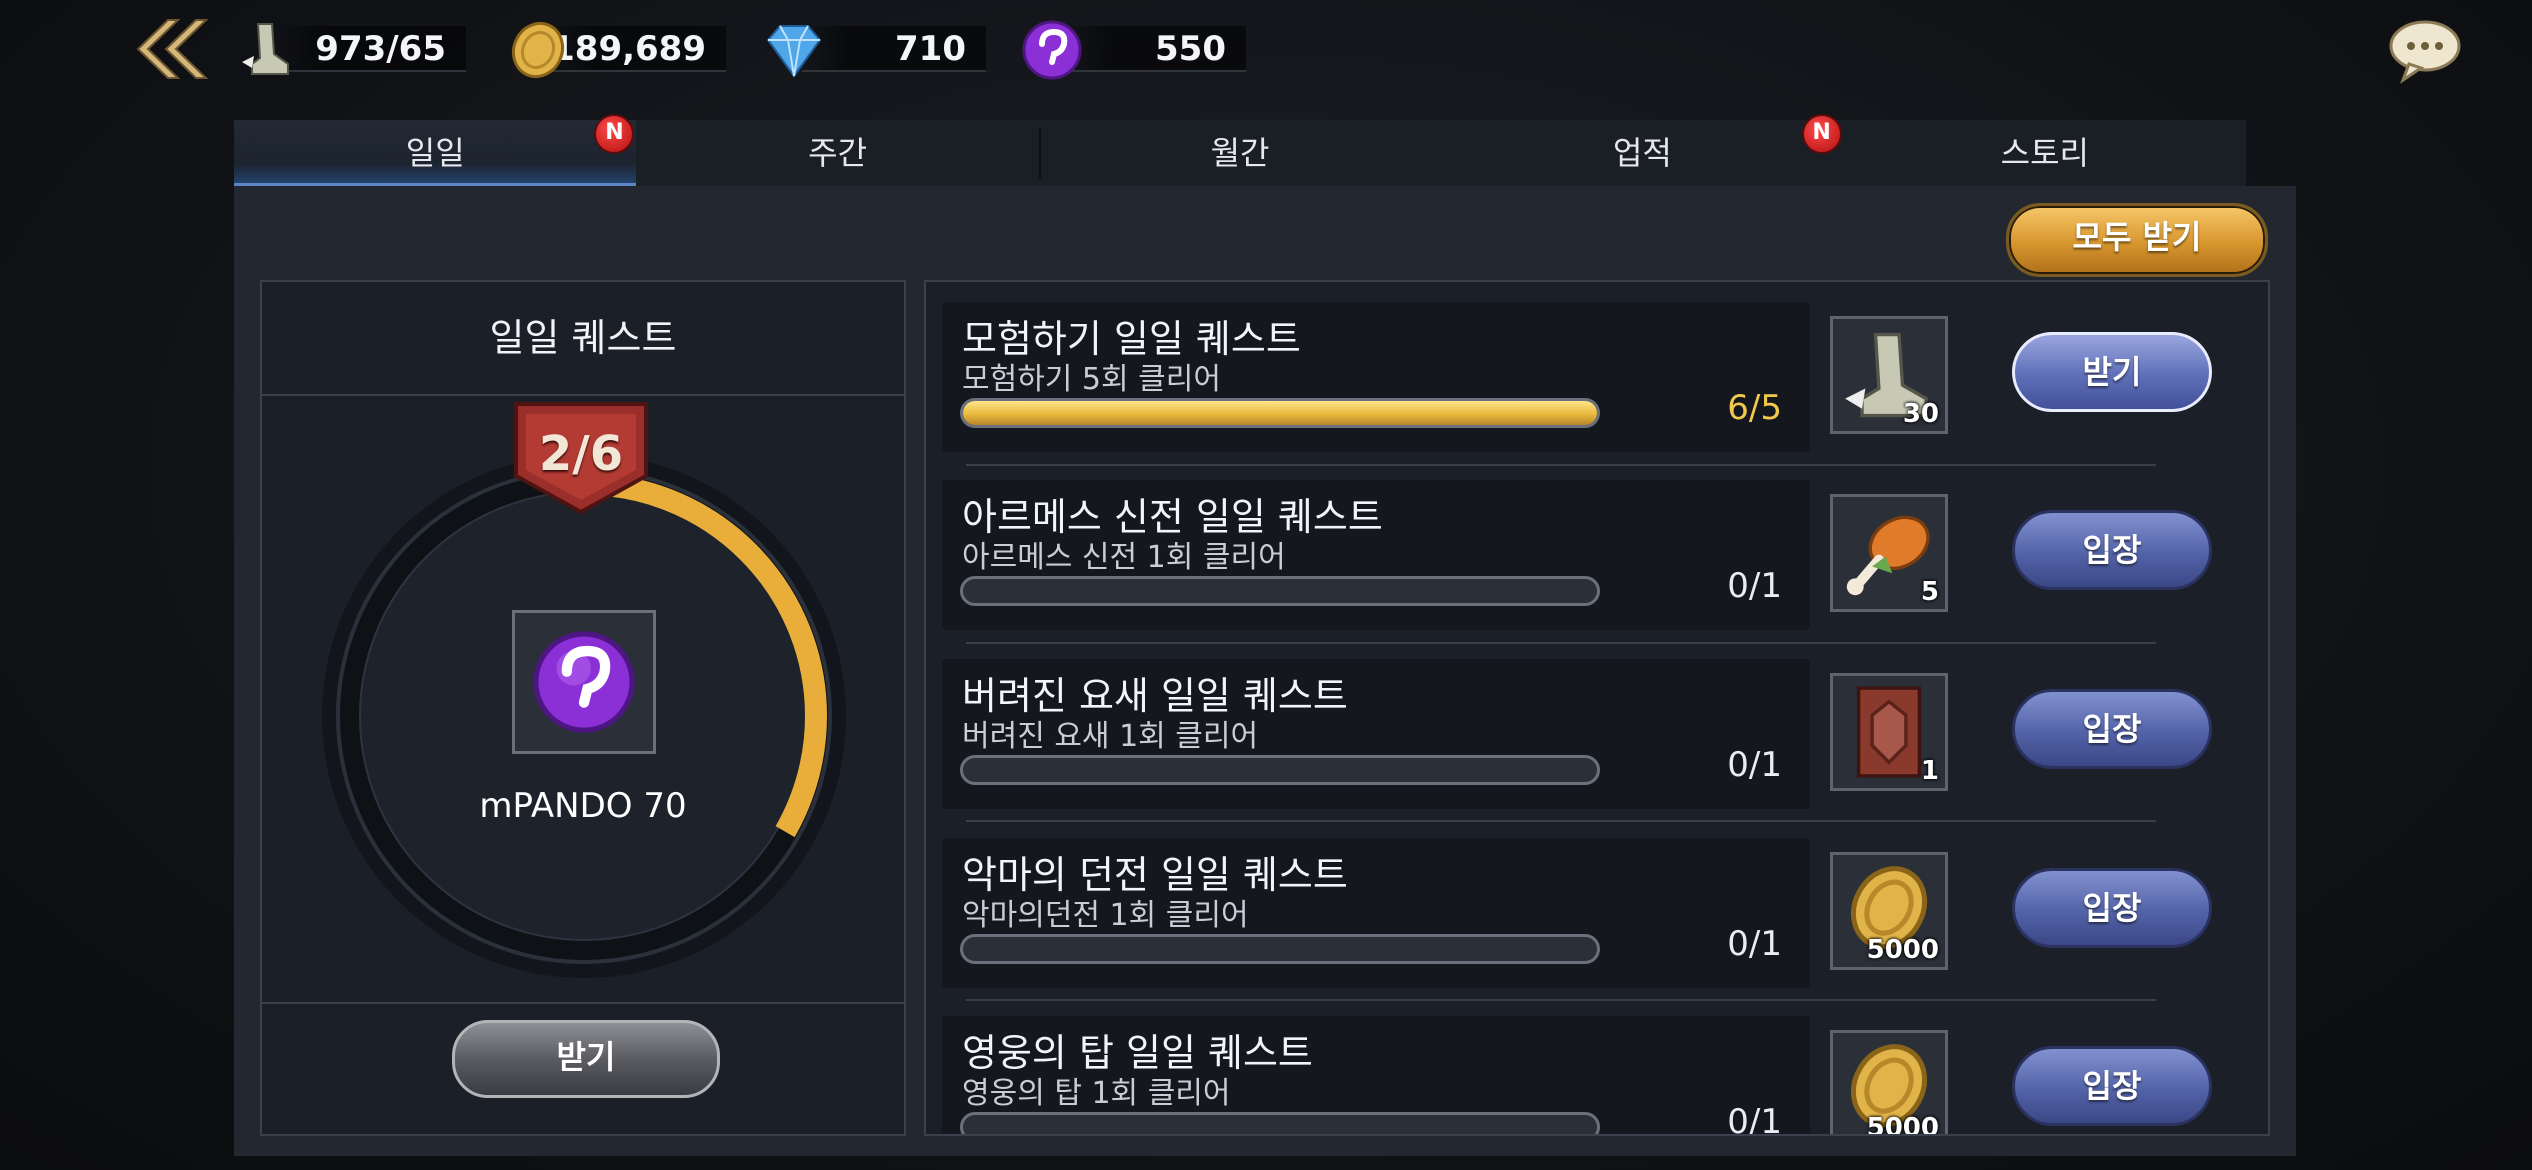 The height and width of the screenshot is (1170, 2532). What do you see at coordinates (586, 1059) in the screenshot?
I see `daily-claim-button: 받기` at bounding box center [586, 1059].